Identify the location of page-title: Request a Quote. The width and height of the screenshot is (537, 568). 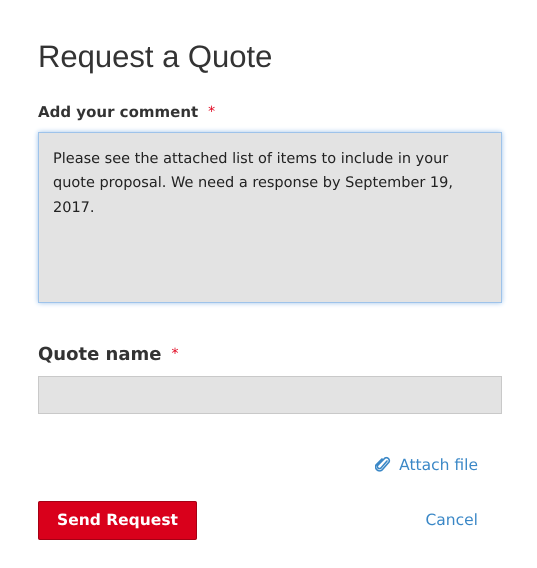
(156, 57).